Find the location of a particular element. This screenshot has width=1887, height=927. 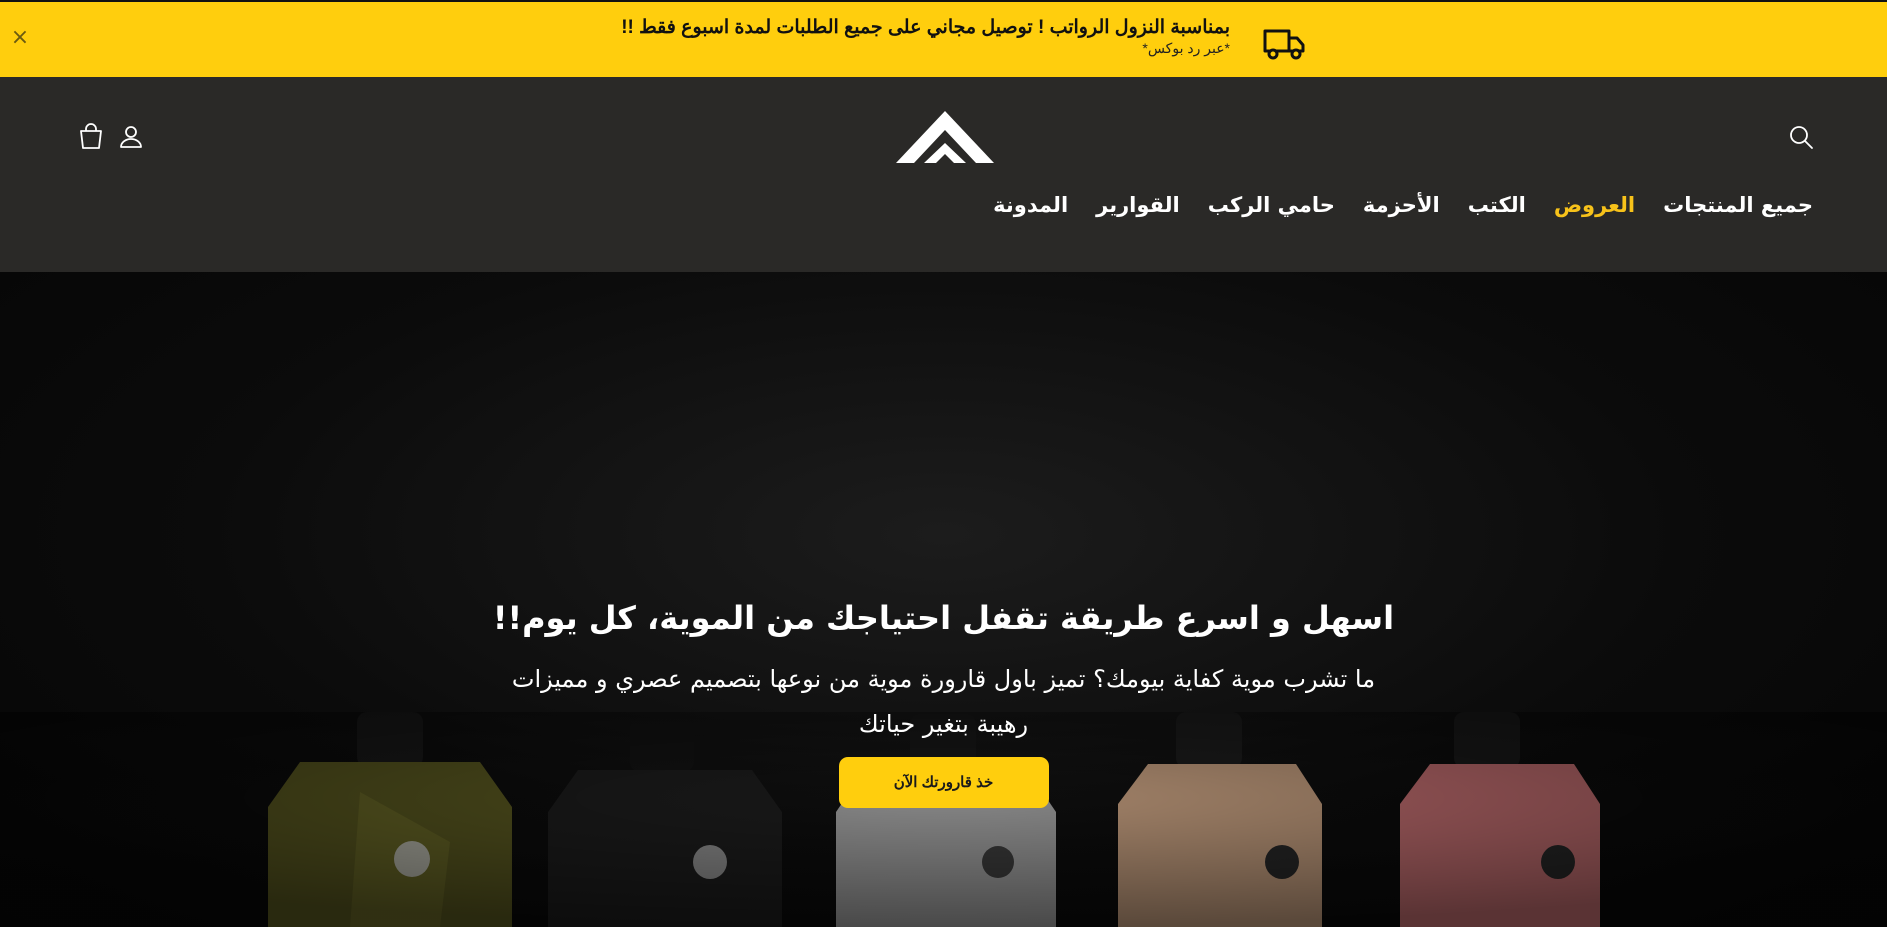

nav-item-books: الكتب is located at coordinates (1497, 205).